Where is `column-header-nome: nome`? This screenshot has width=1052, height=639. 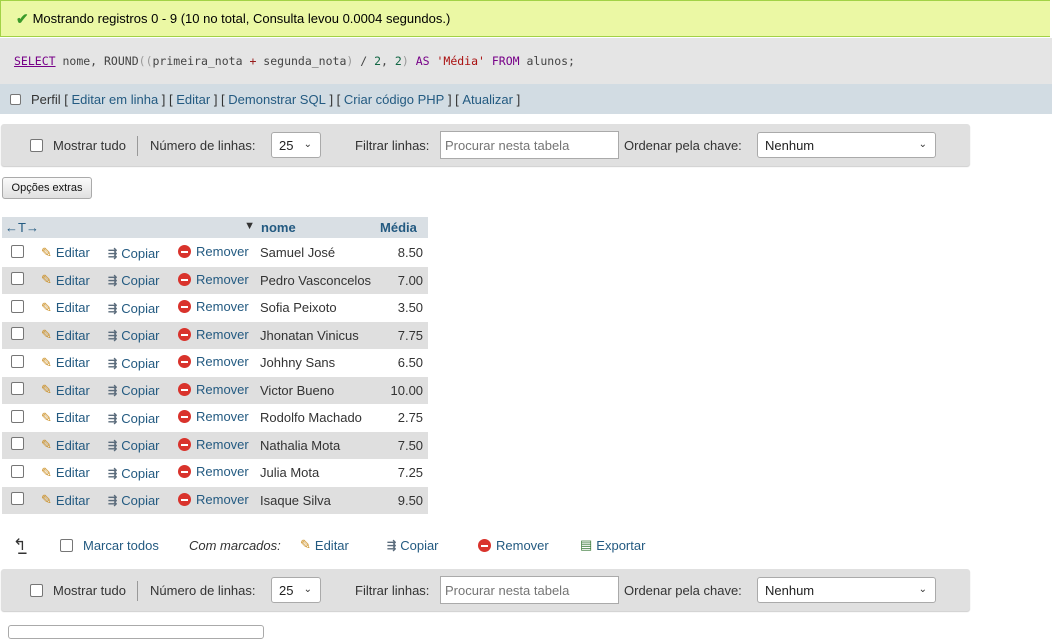
column-header-nome: nome is located at coordinates (318, 228).